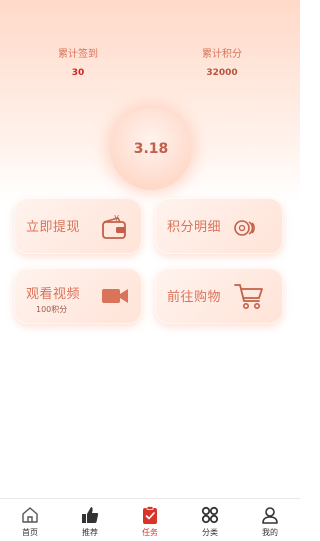 The height and width of the screenshot is (541, 320). I want to click on go-shopping-label: 前往购物, so click(194, 297).